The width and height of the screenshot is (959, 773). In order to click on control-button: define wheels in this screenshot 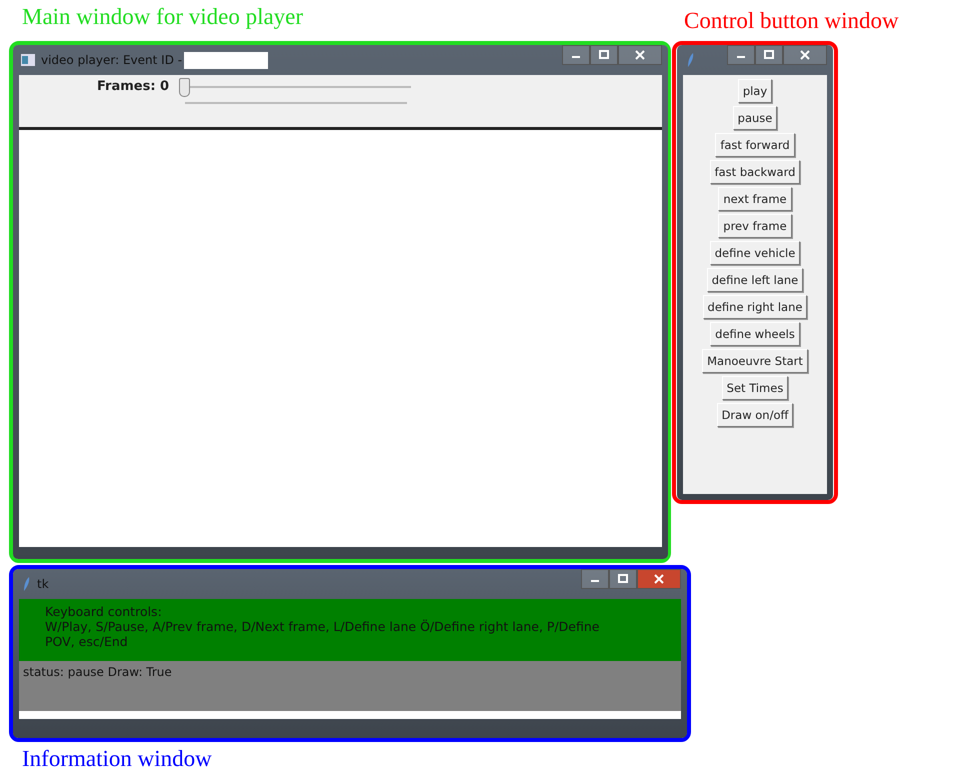, I will do `click(755, 334)`.